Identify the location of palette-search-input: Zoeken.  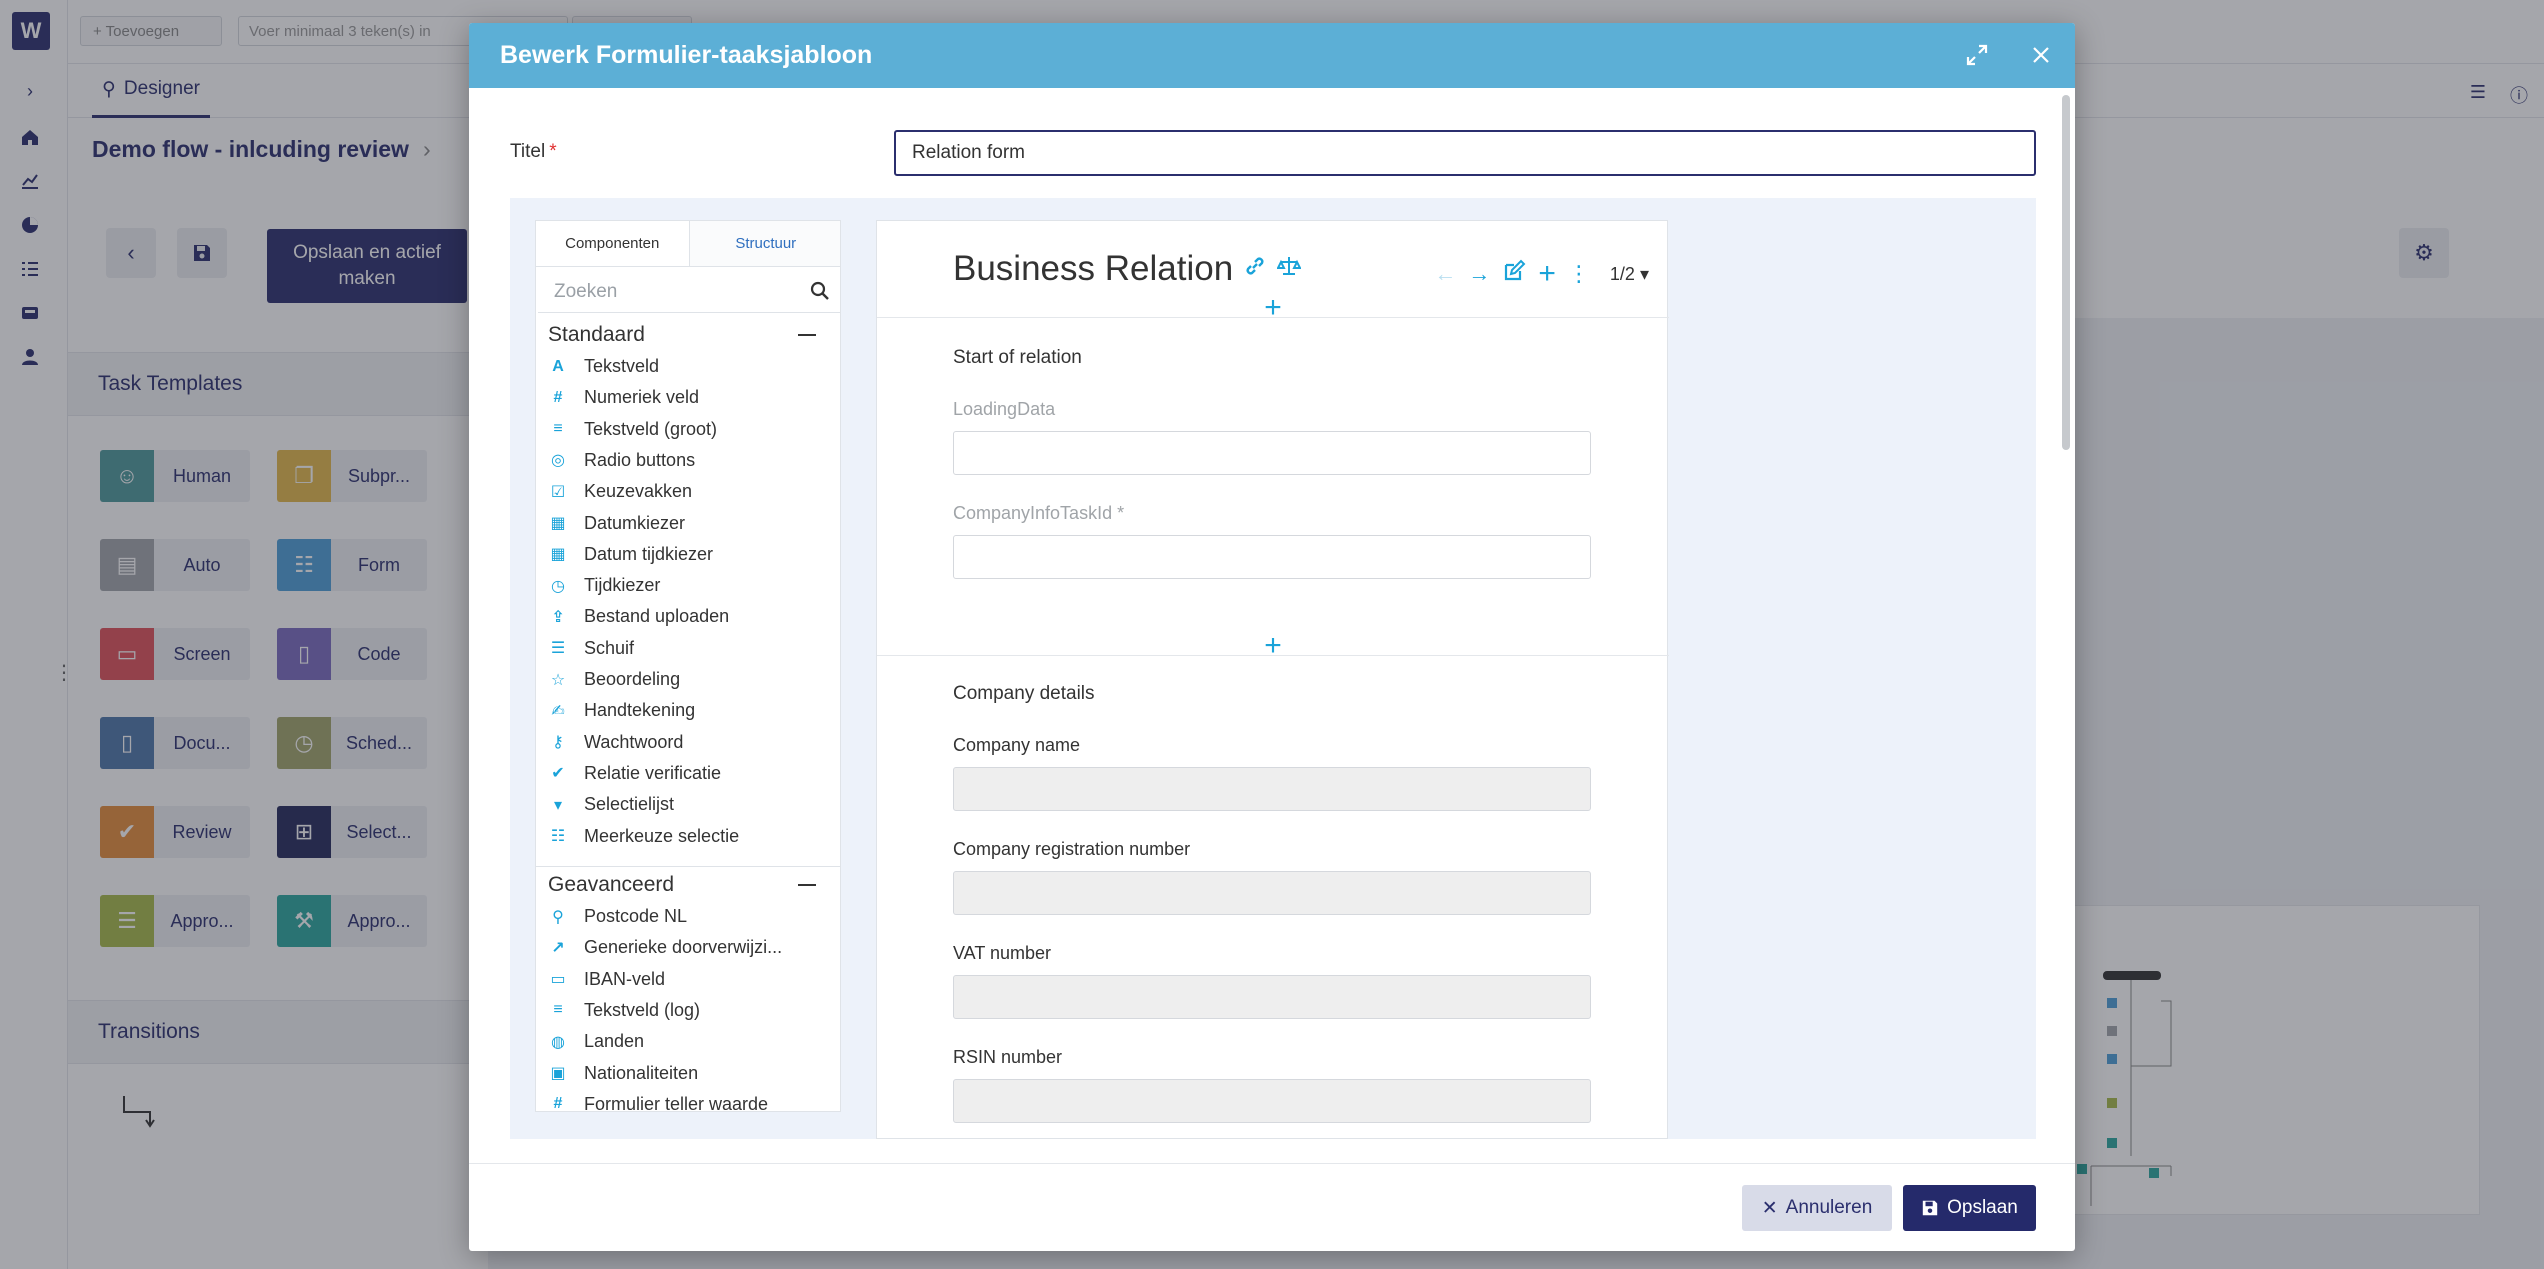
(689, 291).